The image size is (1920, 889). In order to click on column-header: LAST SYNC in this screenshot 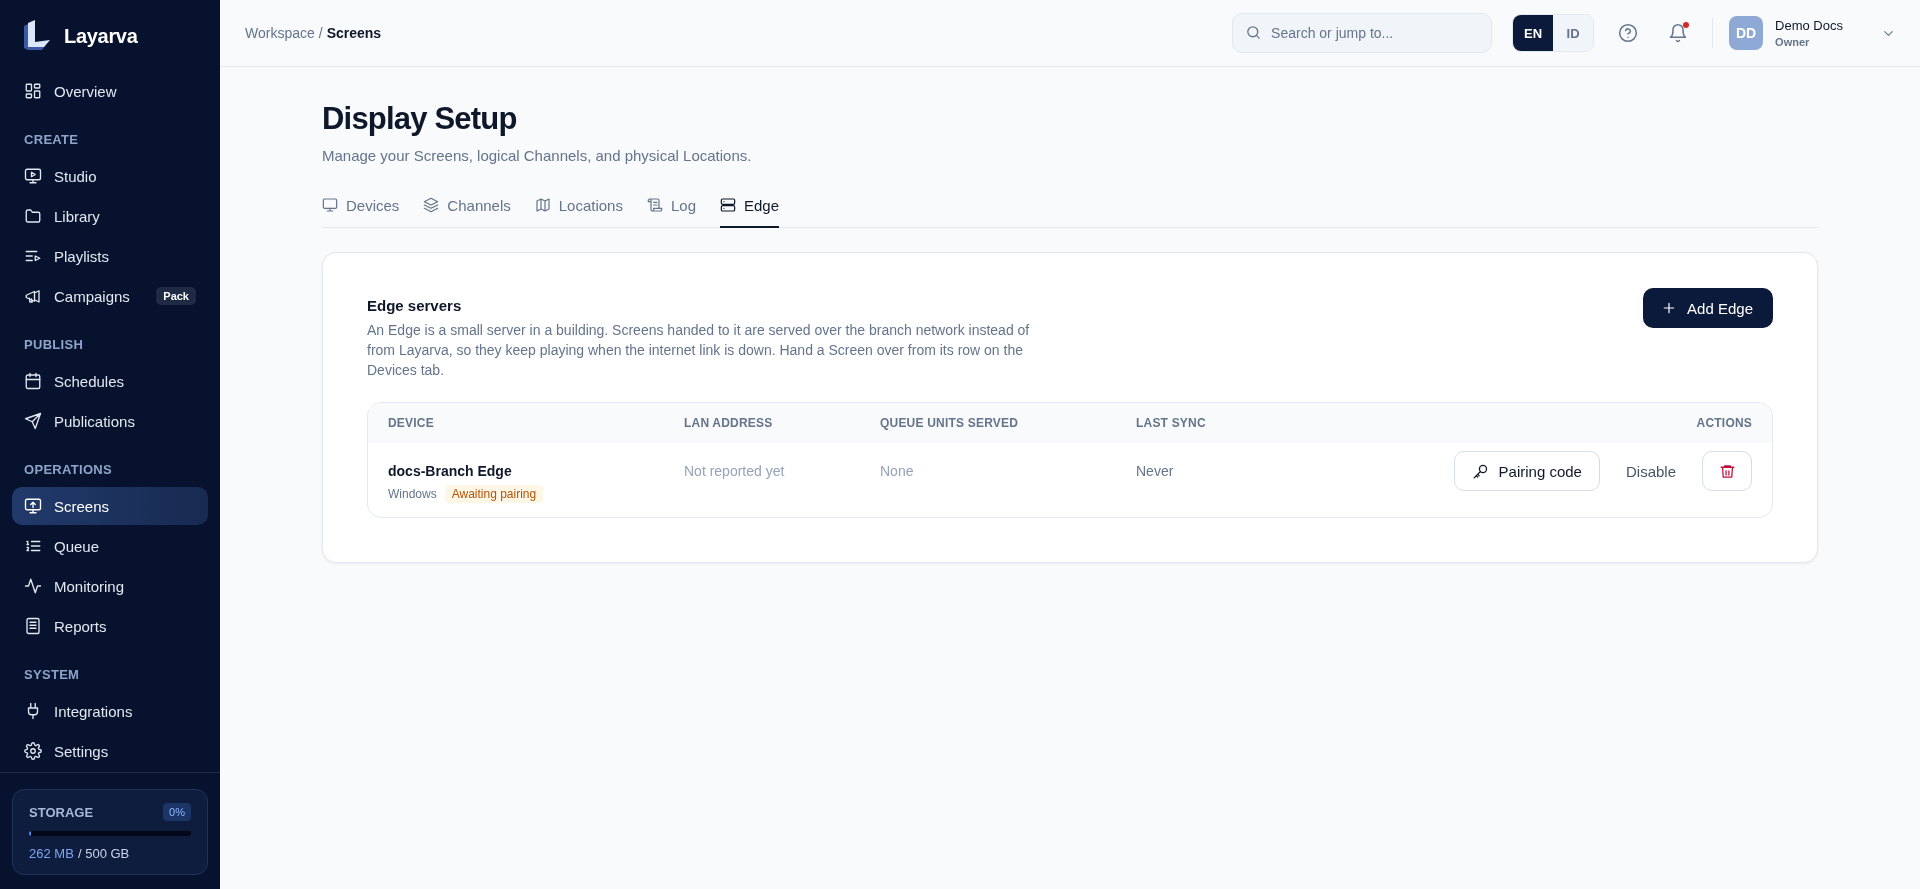, I will do `click(1171, 423)`.